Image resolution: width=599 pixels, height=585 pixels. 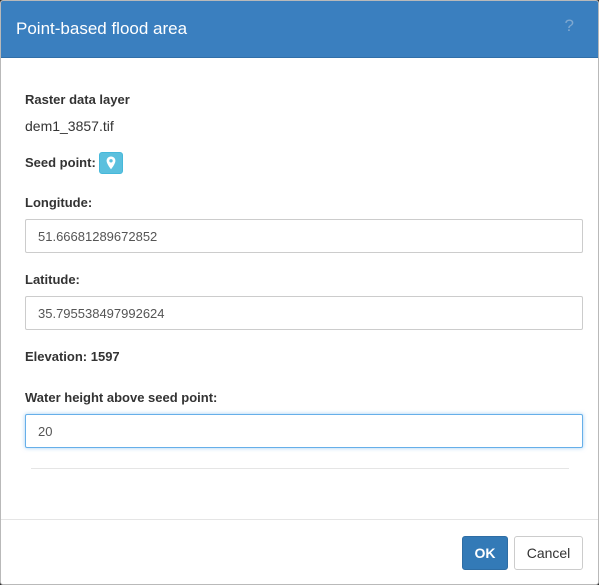 I want to click on footer-divider, so click(x=299, y=519).